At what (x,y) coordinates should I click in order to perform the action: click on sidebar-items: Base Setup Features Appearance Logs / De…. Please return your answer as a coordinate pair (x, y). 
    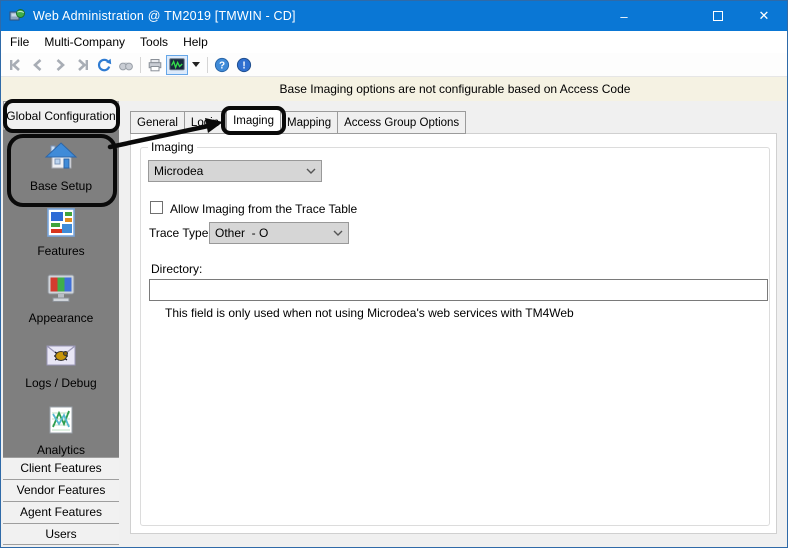
    Looking at the image, I should click on (61, 293).